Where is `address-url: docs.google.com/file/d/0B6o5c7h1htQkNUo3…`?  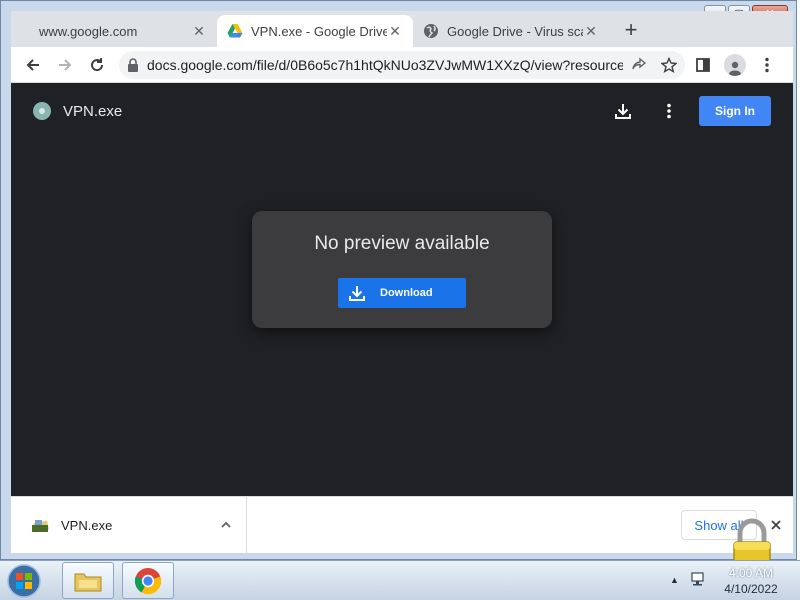
address-url: docs.google.com/file/d/0B6o5c7h1htQkNUo3… is located at coordinates (385, 65).